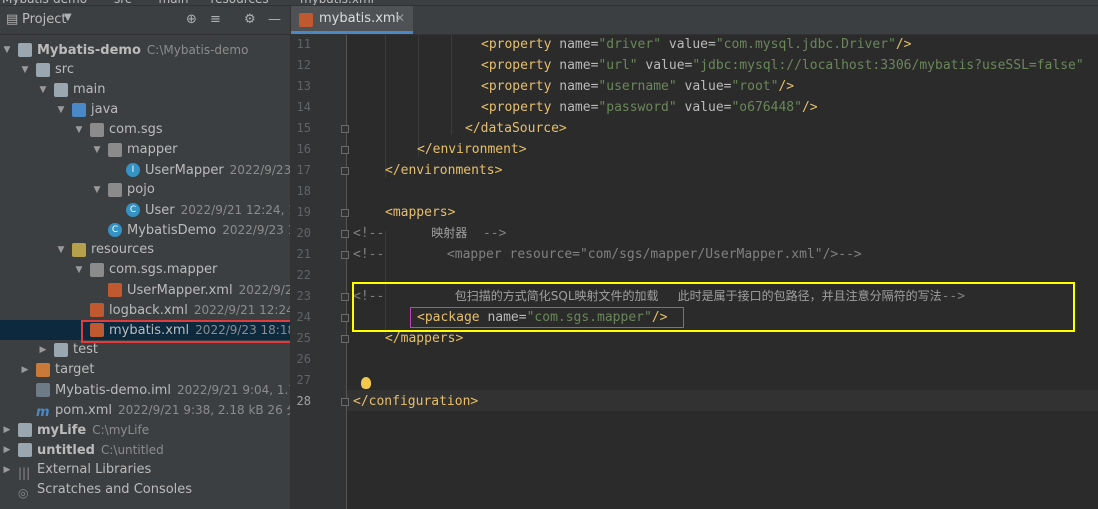 This screenshot has width=1098, height=509. What do you see at coordinates (145, 450) in the screenshot?
I see `tree-item: ▶ untitled C:\untitled` at bounding box center [145, 450].